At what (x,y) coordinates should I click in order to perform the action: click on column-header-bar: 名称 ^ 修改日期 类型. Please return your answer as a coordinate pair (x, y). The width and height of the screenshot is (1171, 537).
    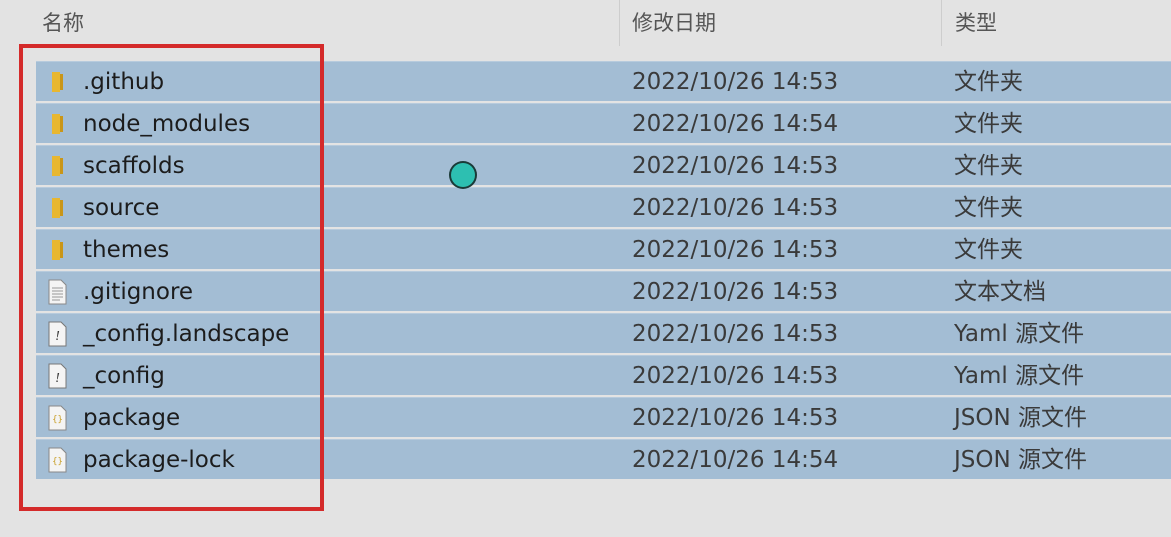
    Looking at the image, I should click on (585, 23).